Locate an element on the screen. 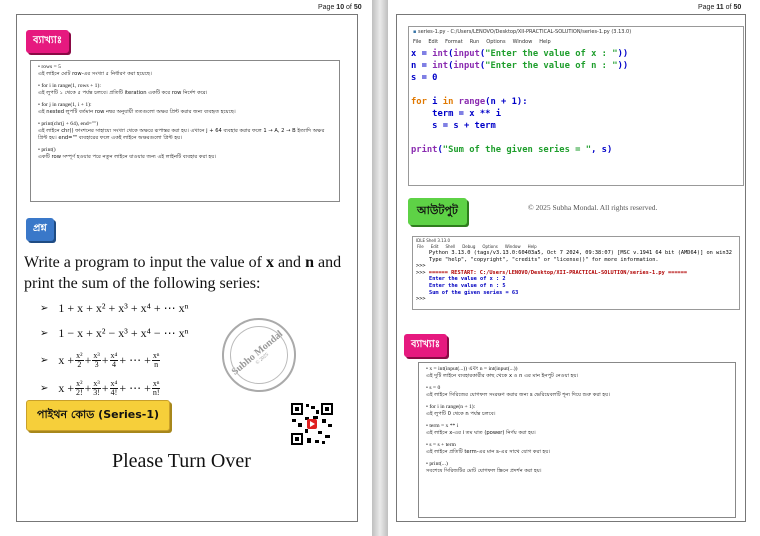 The width and height of the screenshot is (760, 536). explanation-code: • s = 0 is located at coordinates (433, 388).